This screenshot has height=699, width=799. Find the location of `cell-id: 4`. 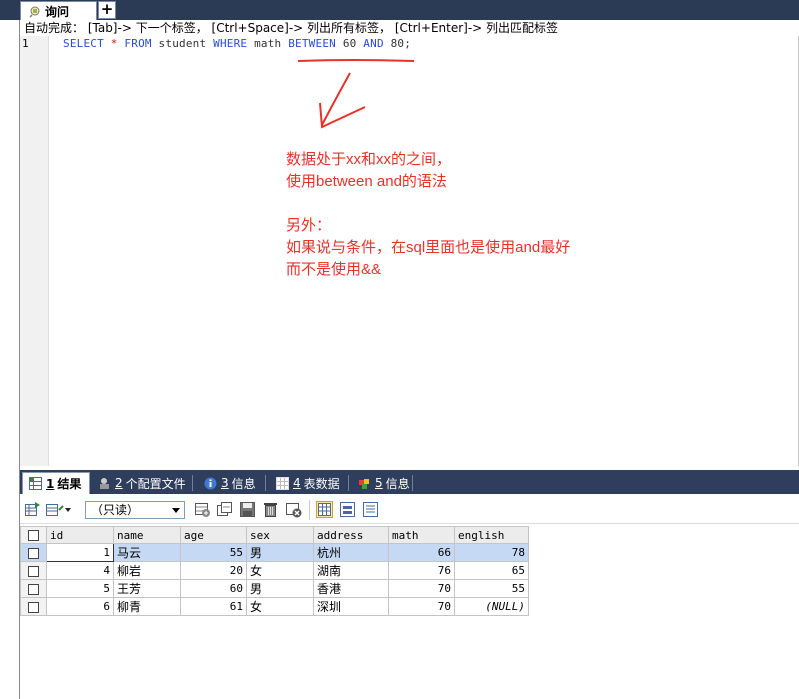

cell-id: 4 is located at coordinates (80, 570).